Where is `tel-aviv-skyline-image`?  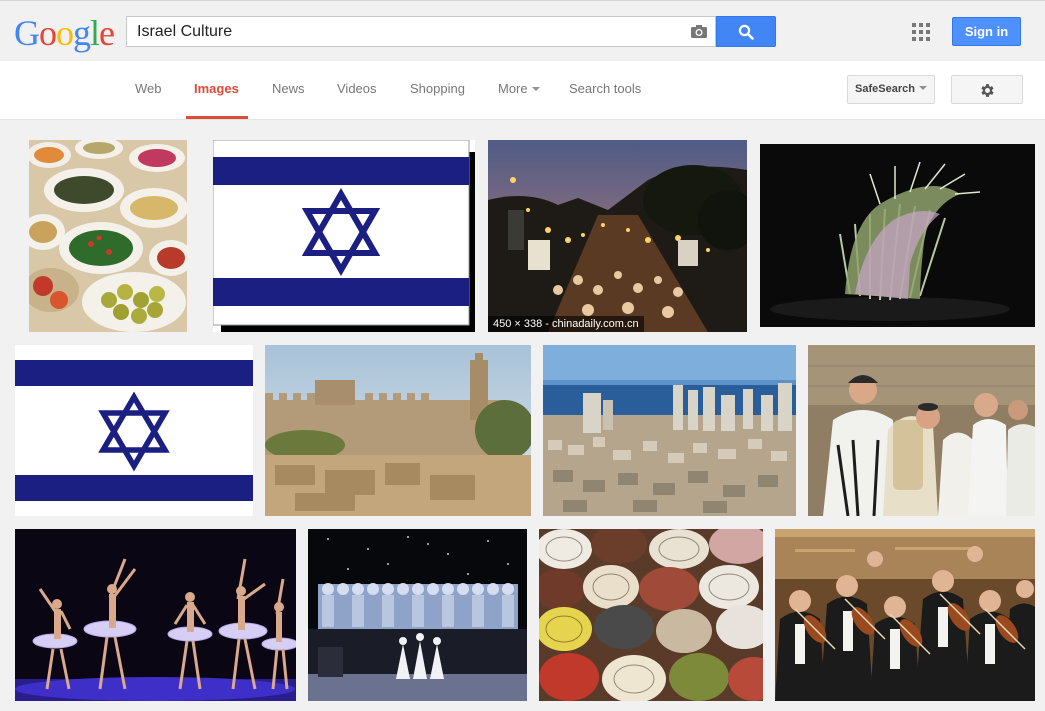
tel-aviv-skyline-image is located at coordinates (669, 430).